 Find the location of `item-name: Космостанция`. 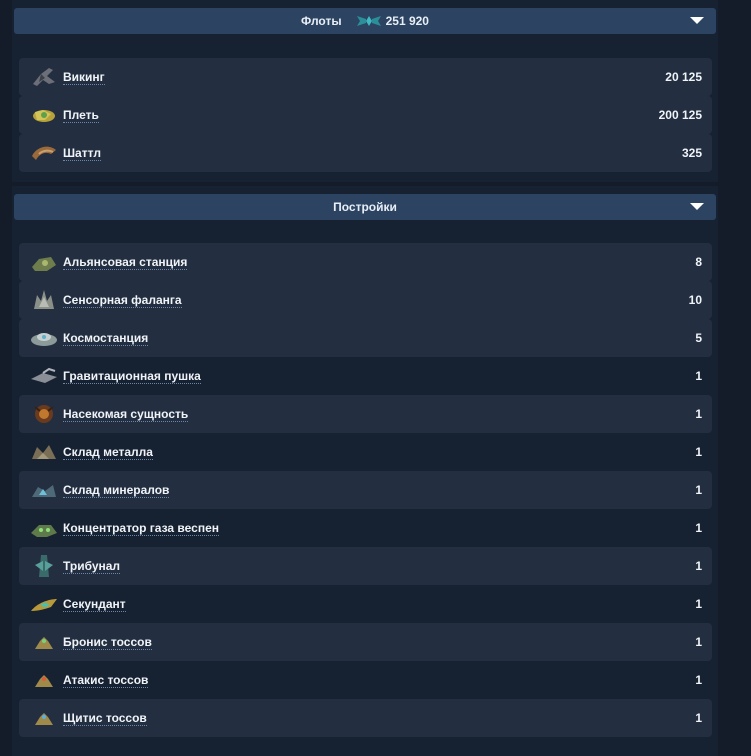

item-name: Космостанция is located at coordinates (106, 338).